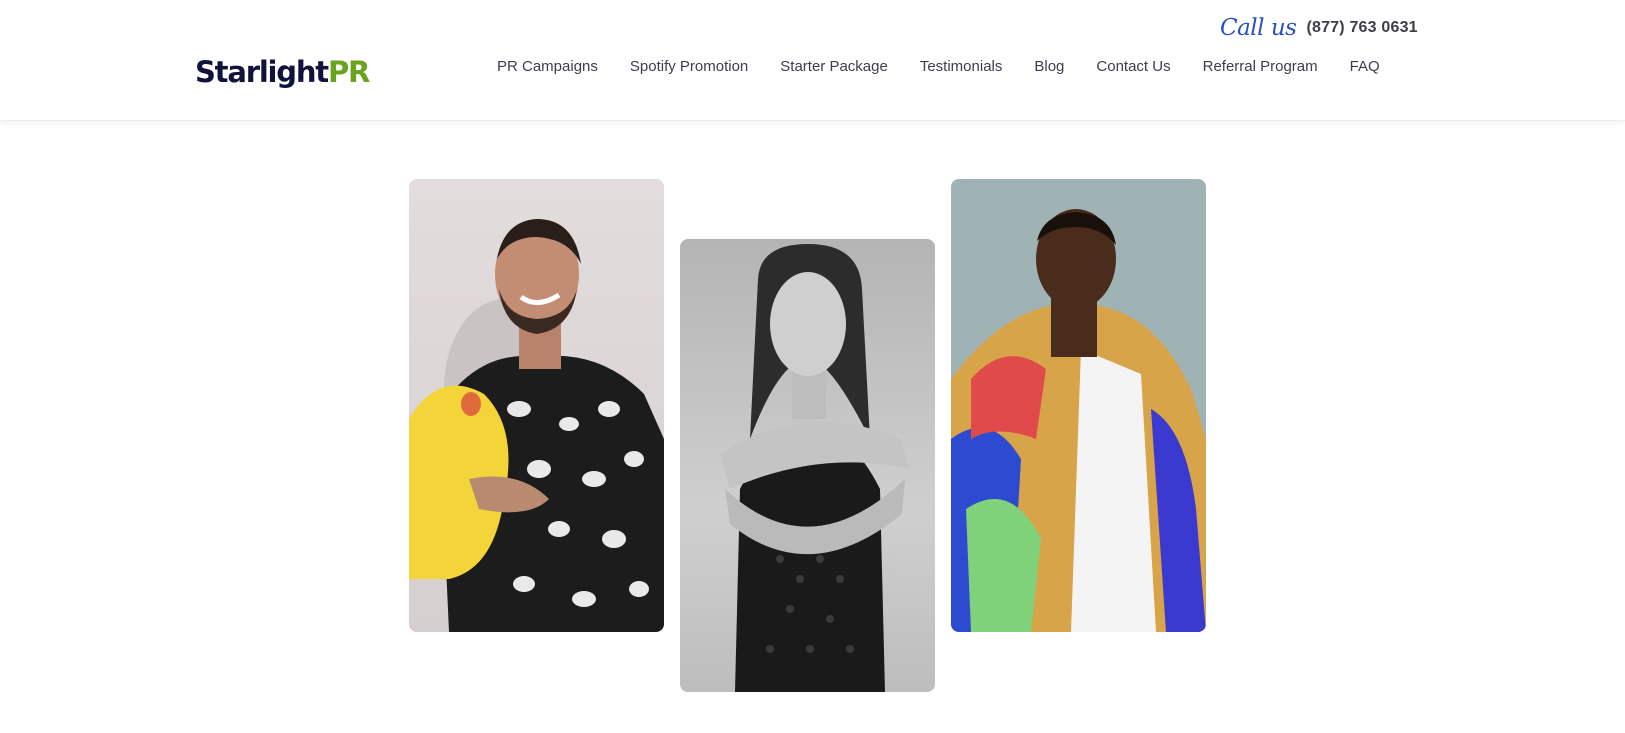 The height and width of the screenshot is (733, 1625). I want to click on nav-link-starter-package: Starter Package, so click(834, 66).